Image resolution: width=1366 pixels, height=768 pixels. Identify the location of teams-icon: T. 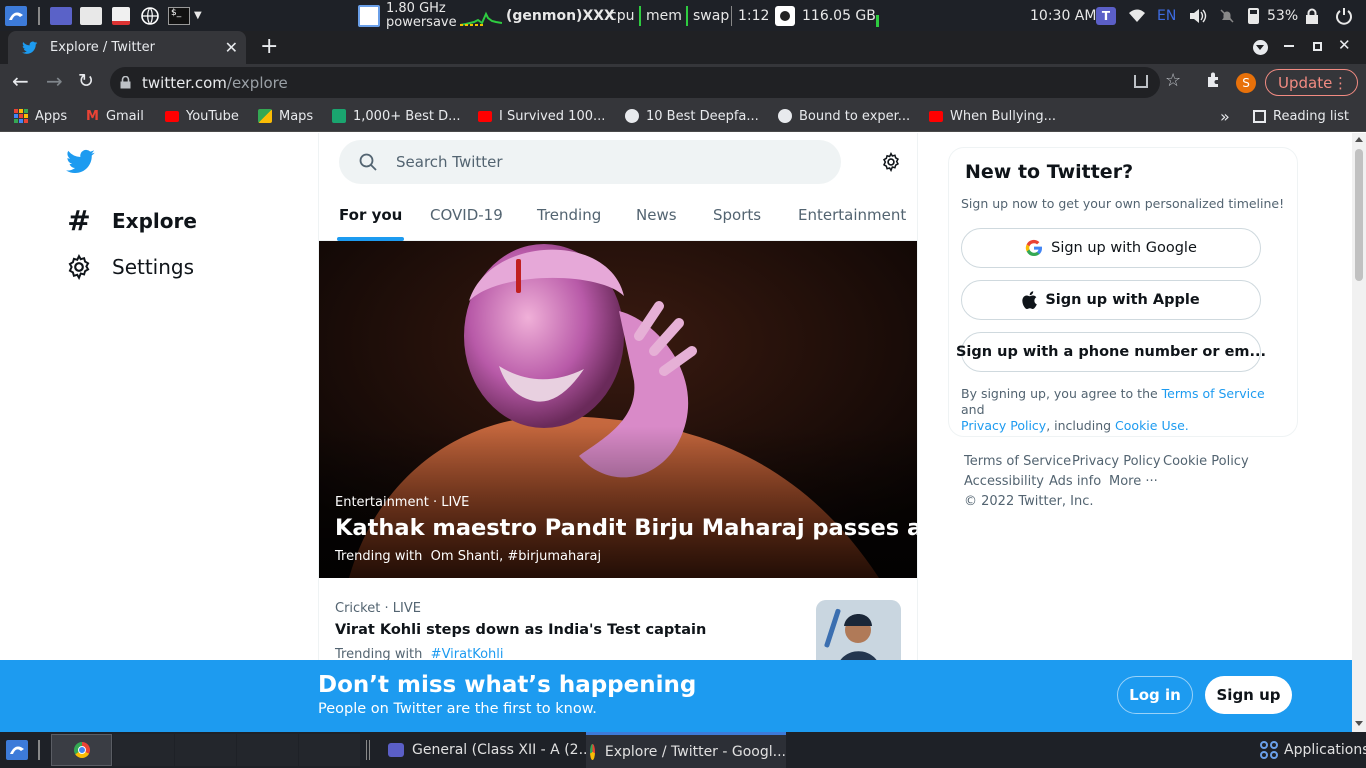
(1106, 15).